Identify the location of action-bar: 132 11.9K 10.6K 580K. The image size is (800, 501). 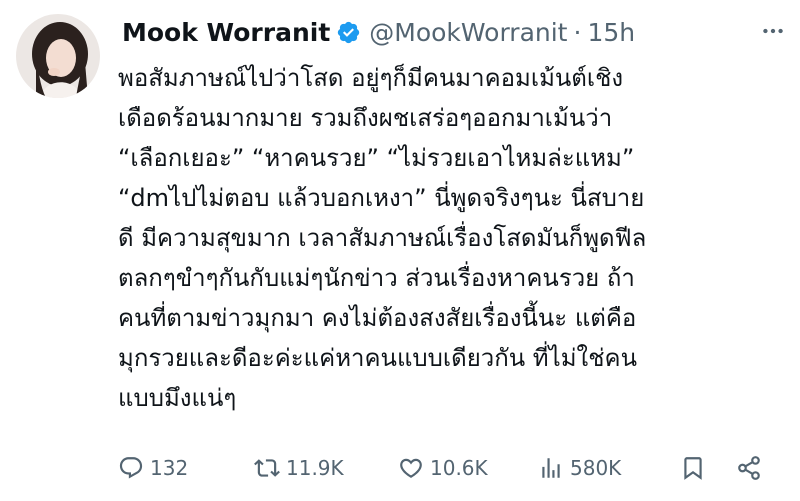
(449, 468).